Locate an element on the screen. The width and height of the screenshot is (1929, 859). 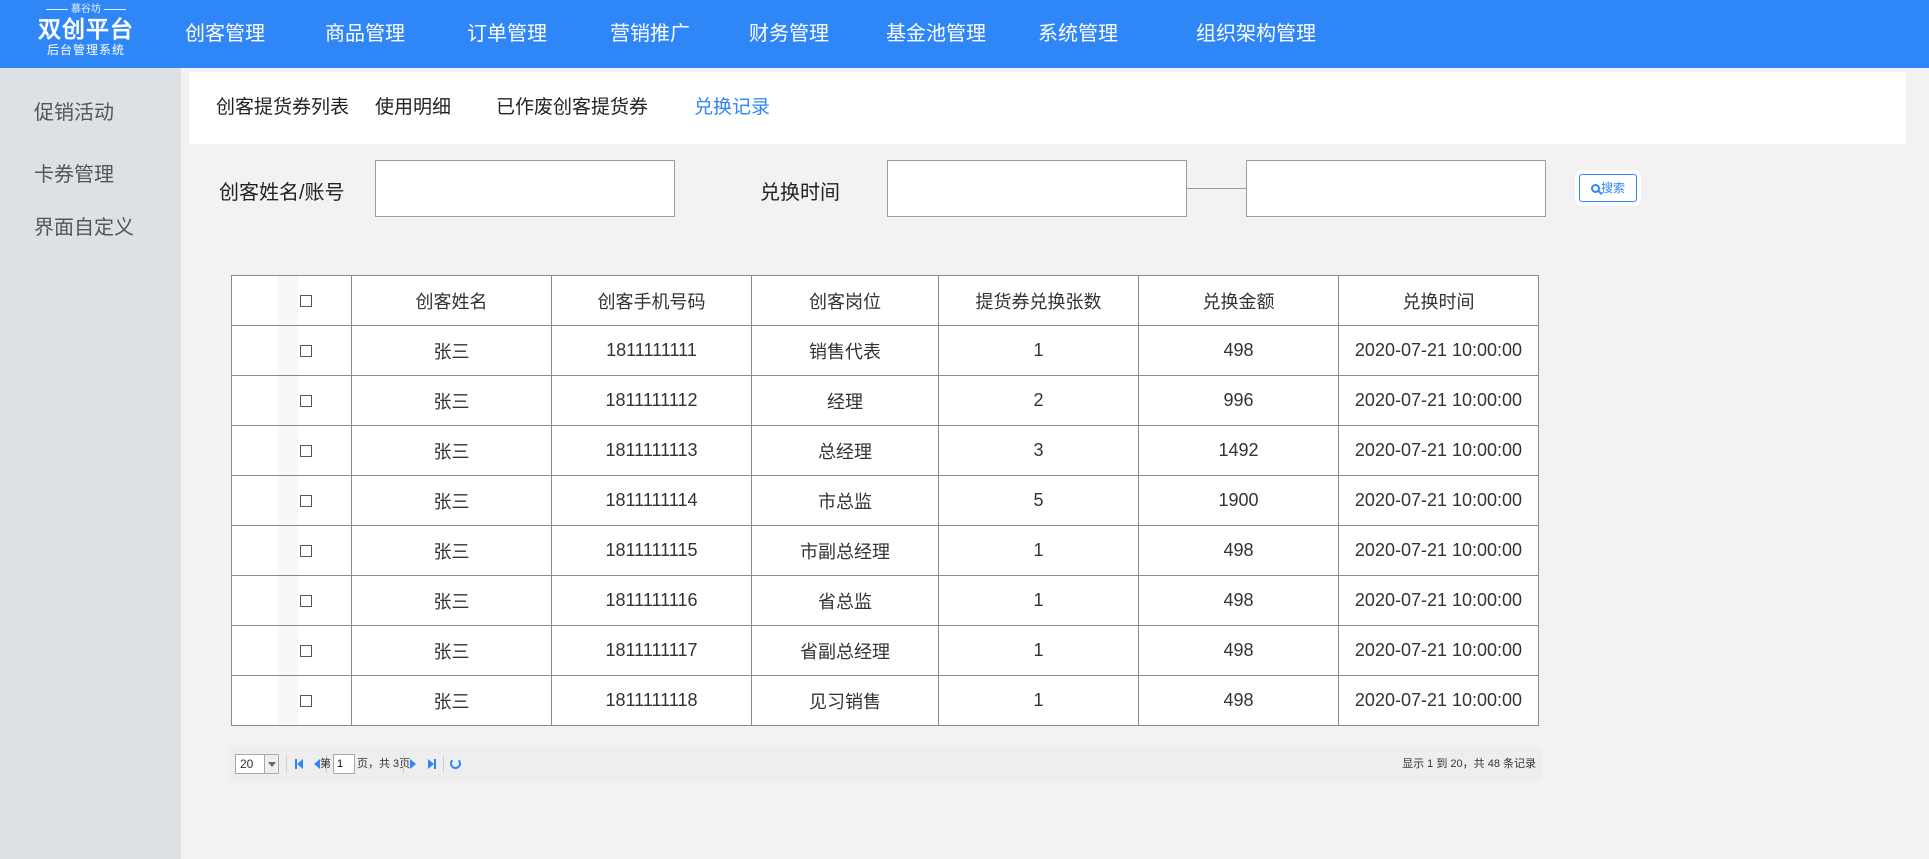
cell-amount: 996 is located at coordinates (1238, 400).